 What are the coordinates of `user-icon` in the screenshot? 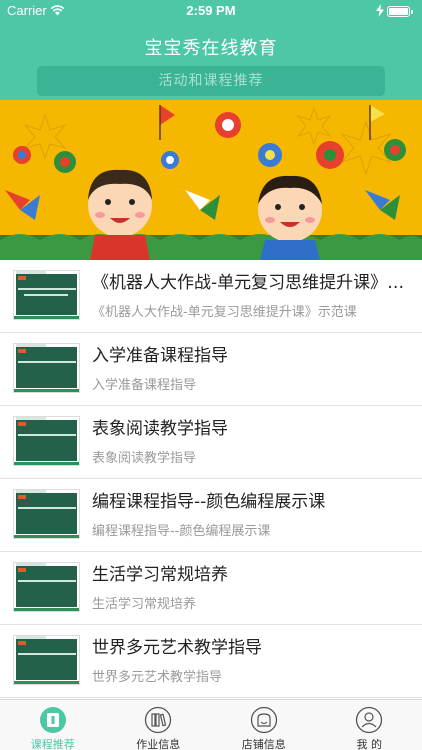 It's located at (369, 720).